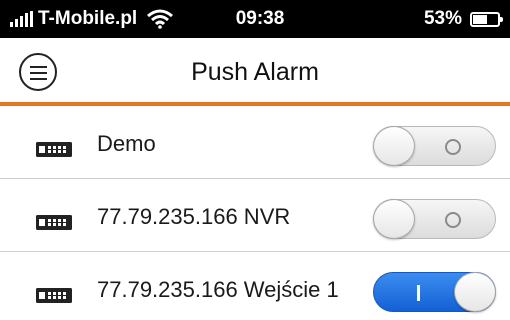 The width and height of the screenshot is (510, 320). Describe the element at coordinates (486, 19) in the screenshot. I see `battery-icon` at that location.